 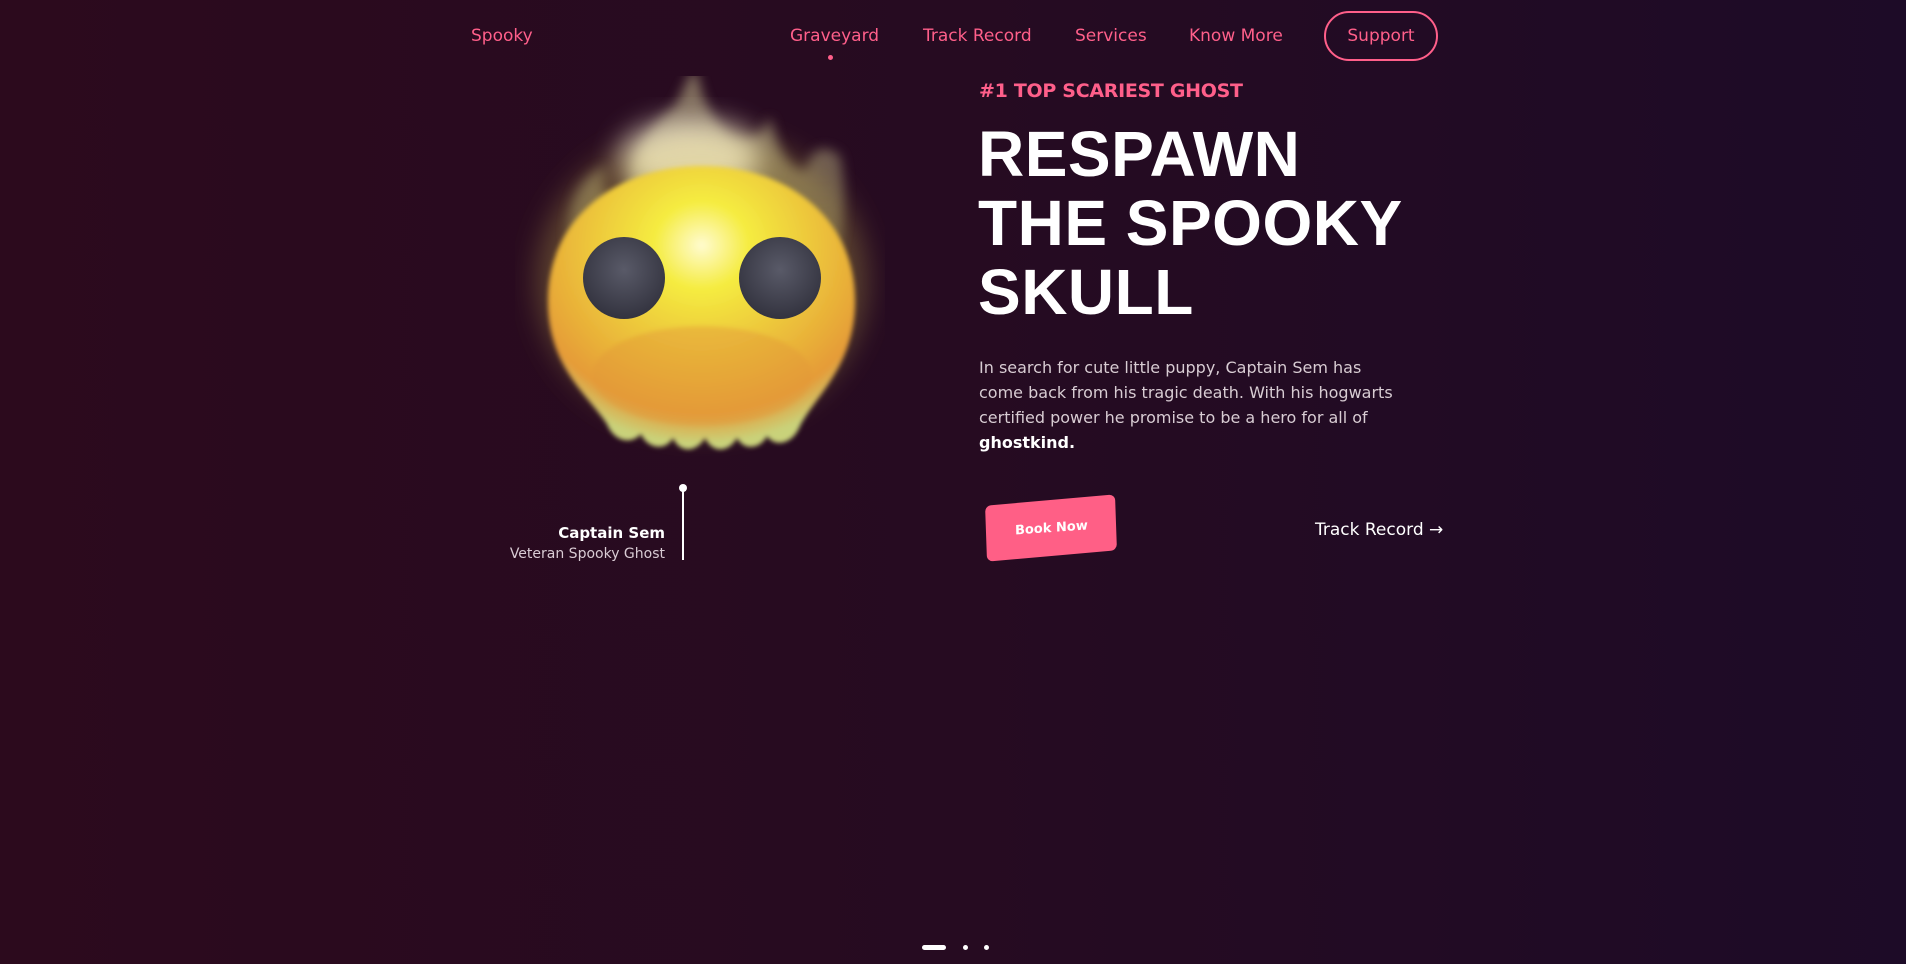 What do you see at coordinates (1236, 36) in the screenshot?
I see `nav-link-know-more: Know More` at bounding box center [1236, 36].